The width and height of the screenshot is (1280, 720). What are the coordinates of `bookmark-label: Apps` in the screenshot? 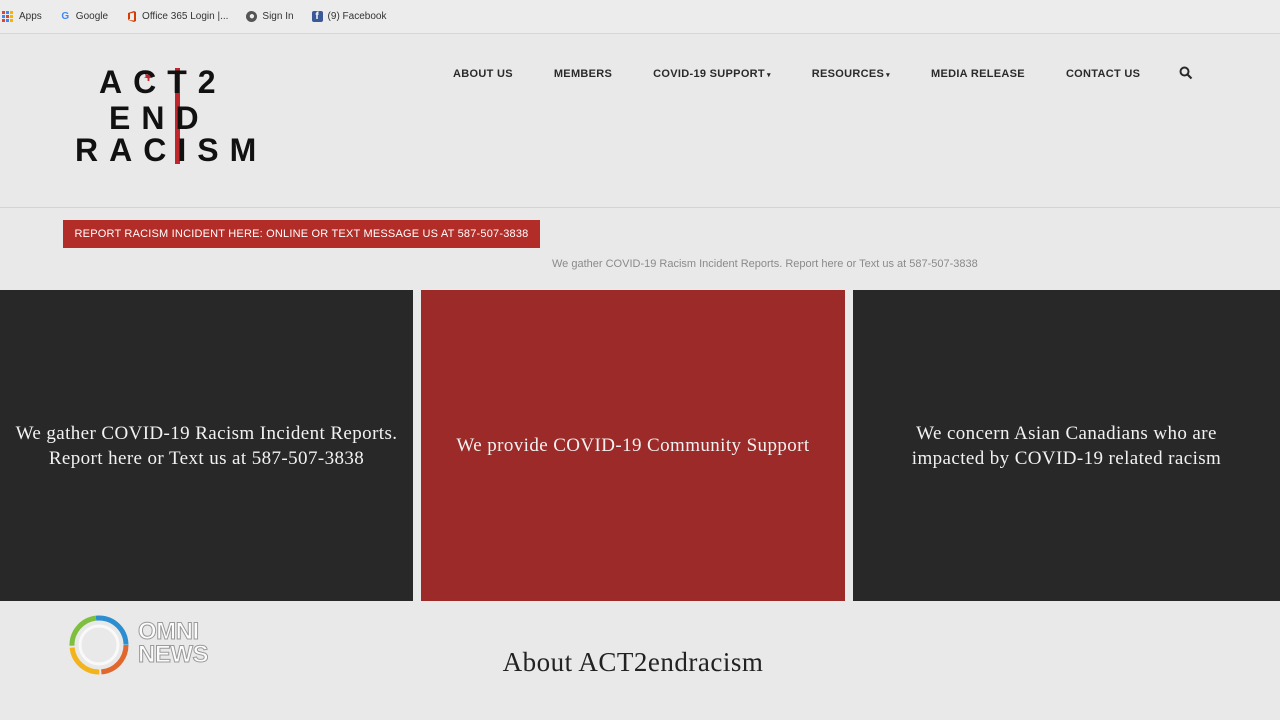 It's located at (30, 16).